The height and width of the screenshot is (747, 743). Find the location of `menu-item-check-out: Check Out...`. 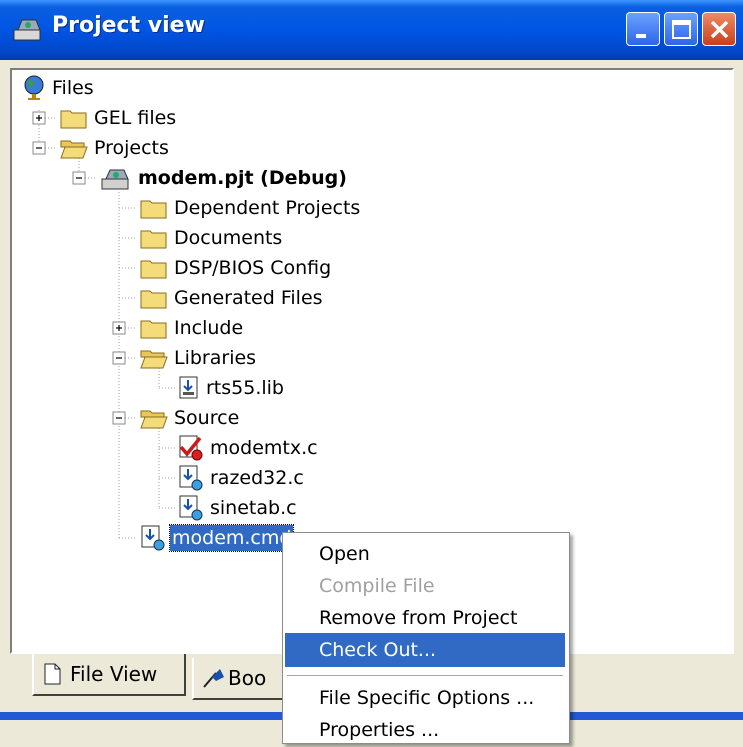

menu-item-check-out: Check Out... is located at coordinates (425, 650).